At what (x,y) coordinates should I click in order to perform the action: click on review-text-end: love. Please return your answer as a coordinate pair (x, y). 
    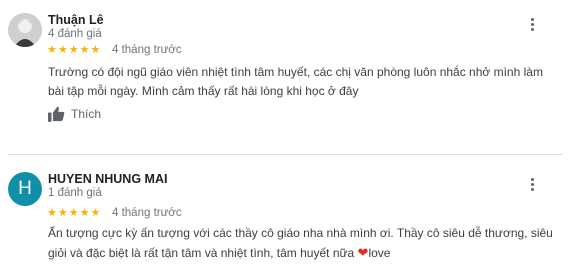
    Looking at the image, I should click on (379, 253).